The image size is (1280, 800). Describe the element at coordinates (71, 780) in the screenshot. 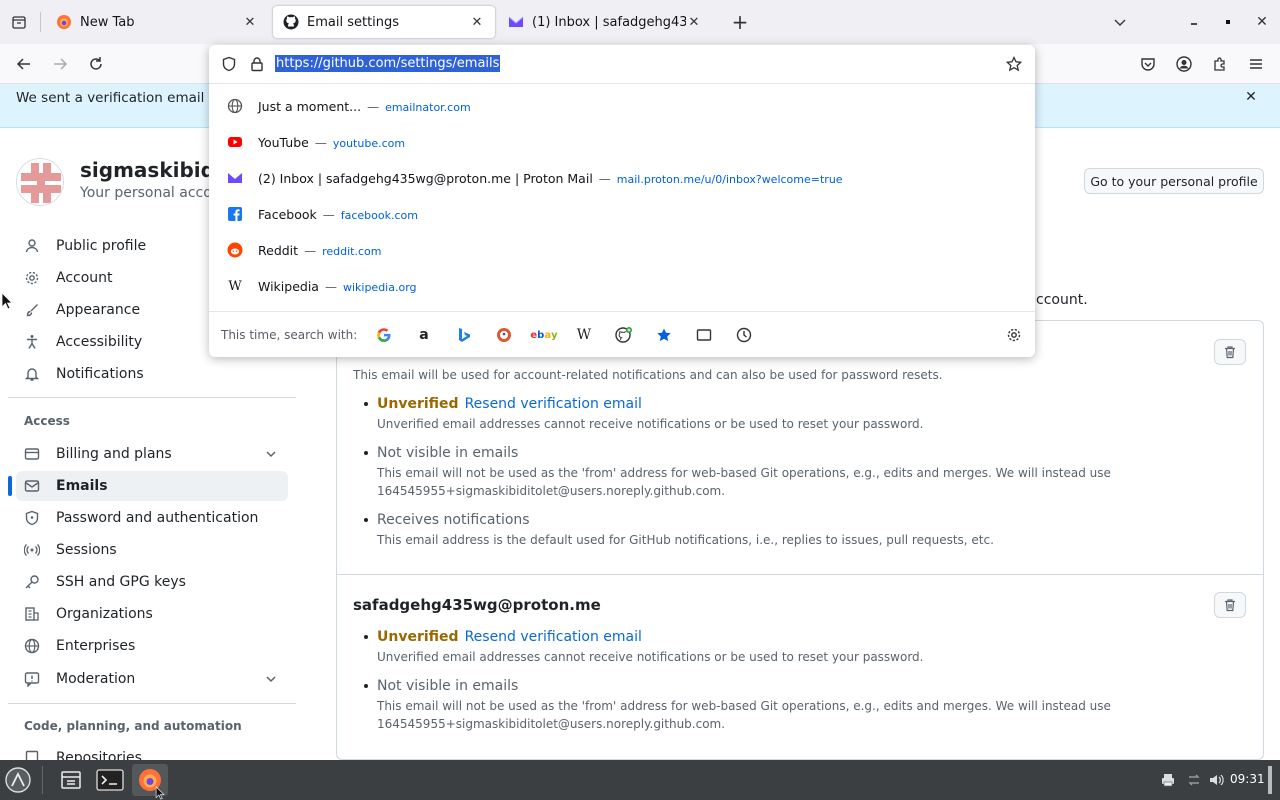

I see `file-manager-icon` at that location.